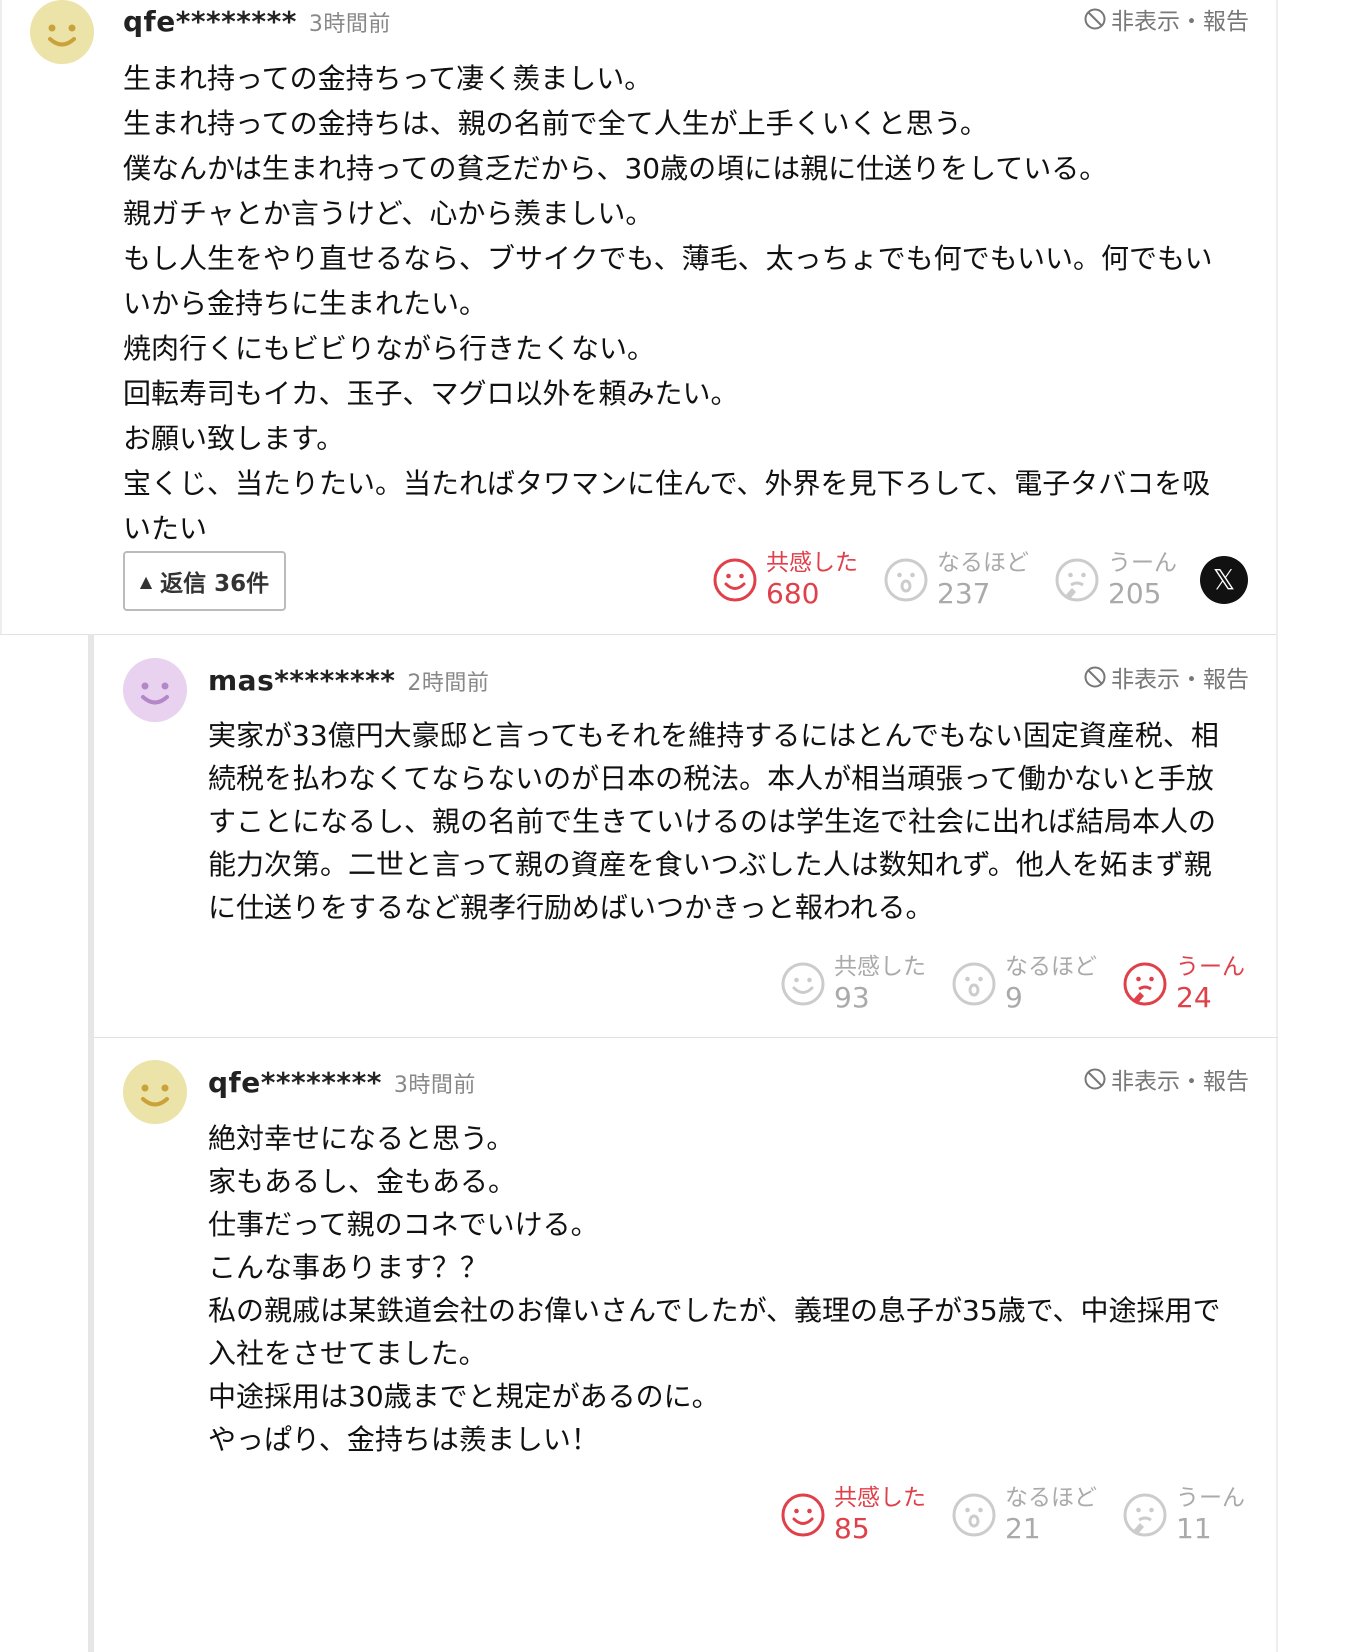  I want to click on comment-line: お願い致します。, so click(234, 438).